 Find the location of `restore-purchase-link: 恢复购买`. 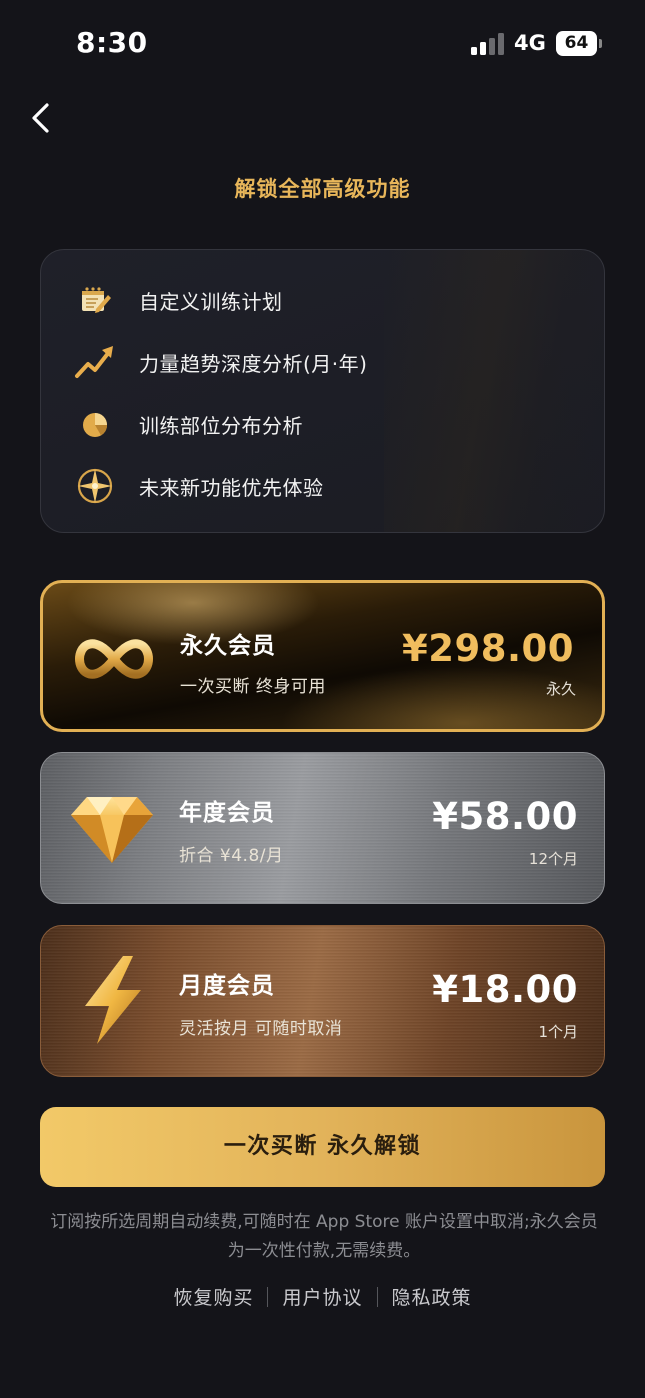

restore-purchase-link: 恢复购买 is located at coordinates (213, 1296).